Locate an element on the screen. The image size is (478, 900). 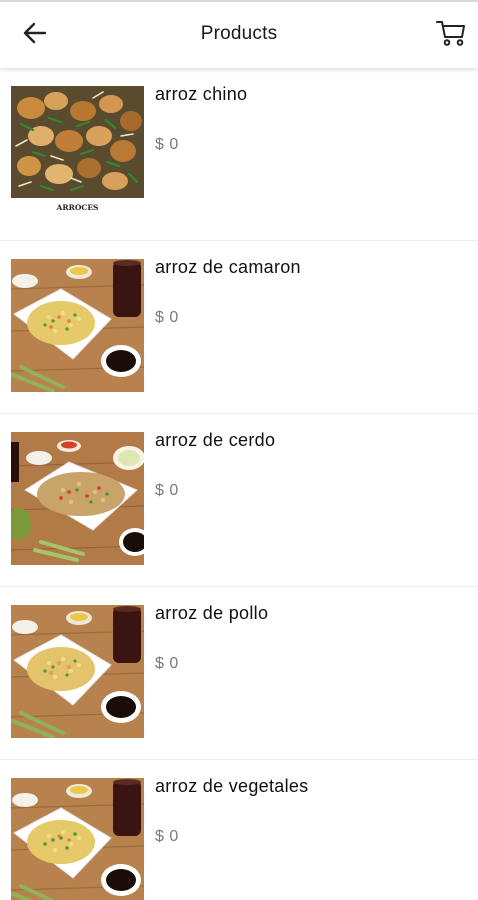
image-caption: ARROCES is located at coordinates (77, 207).